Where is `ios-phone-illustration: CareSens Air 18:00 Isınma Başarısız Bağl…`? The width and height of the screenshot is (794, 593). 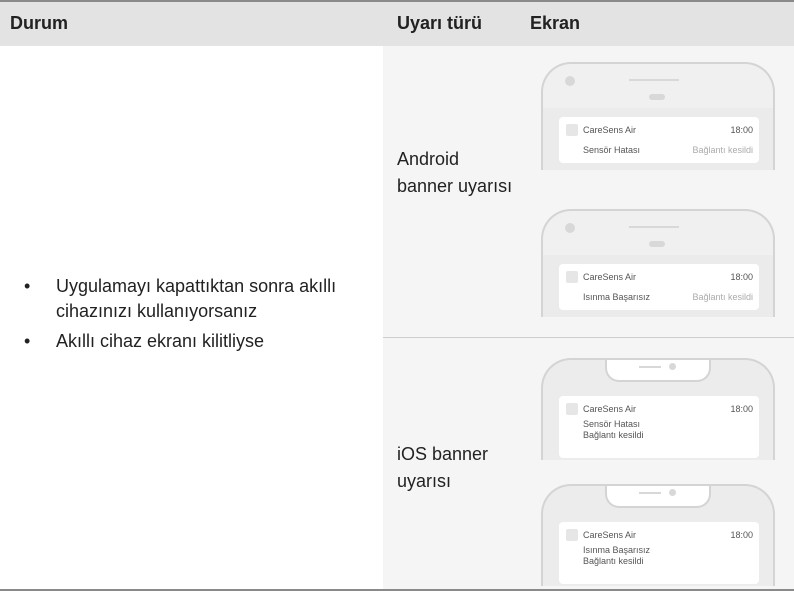 ios-phone-illustration: CareSens Air 18:00 Isınma Başarısız Bağl… is located at coordinates (658, 535).